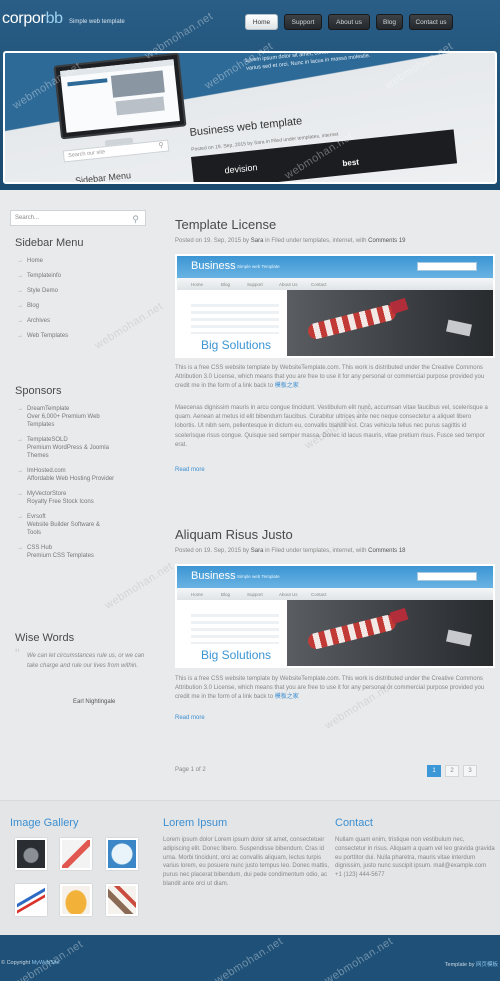 Image resolution: width=500 pixels, height=981 pixels. I want to click on sidebar-item-web-templates: → Web Templates, so click(82, 336).